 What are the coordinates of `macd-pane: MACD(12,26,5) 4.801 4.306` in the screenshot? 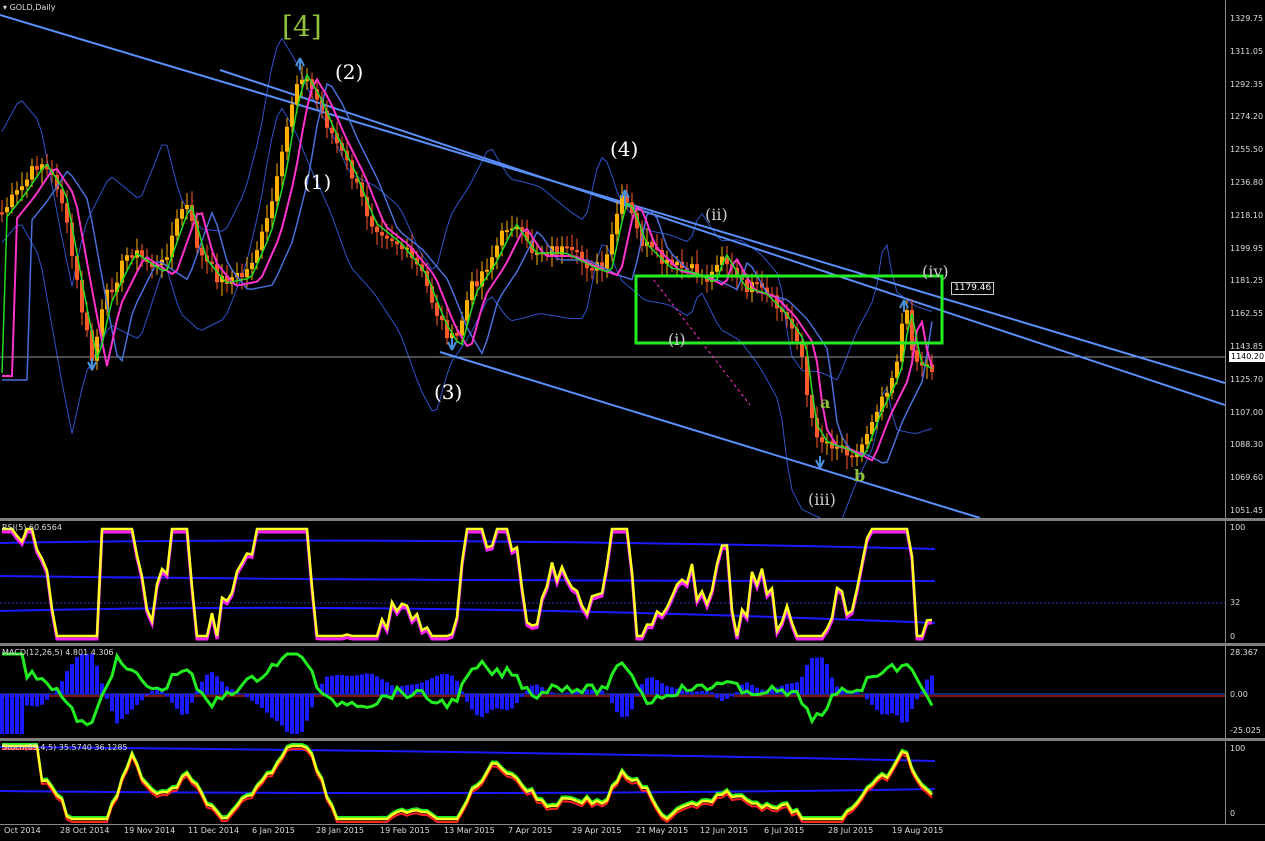 It's located at (612, 692).